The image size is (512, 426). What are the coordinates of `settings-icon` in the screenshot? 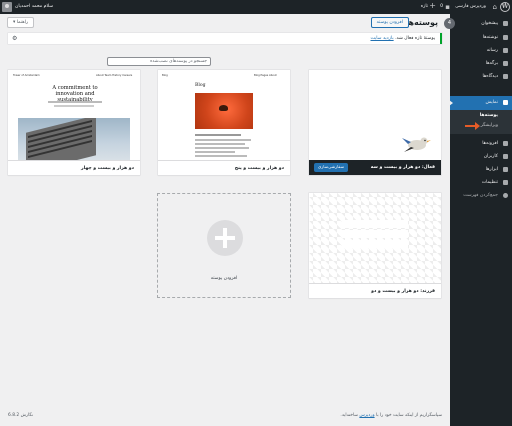 It's located at (505, 182).